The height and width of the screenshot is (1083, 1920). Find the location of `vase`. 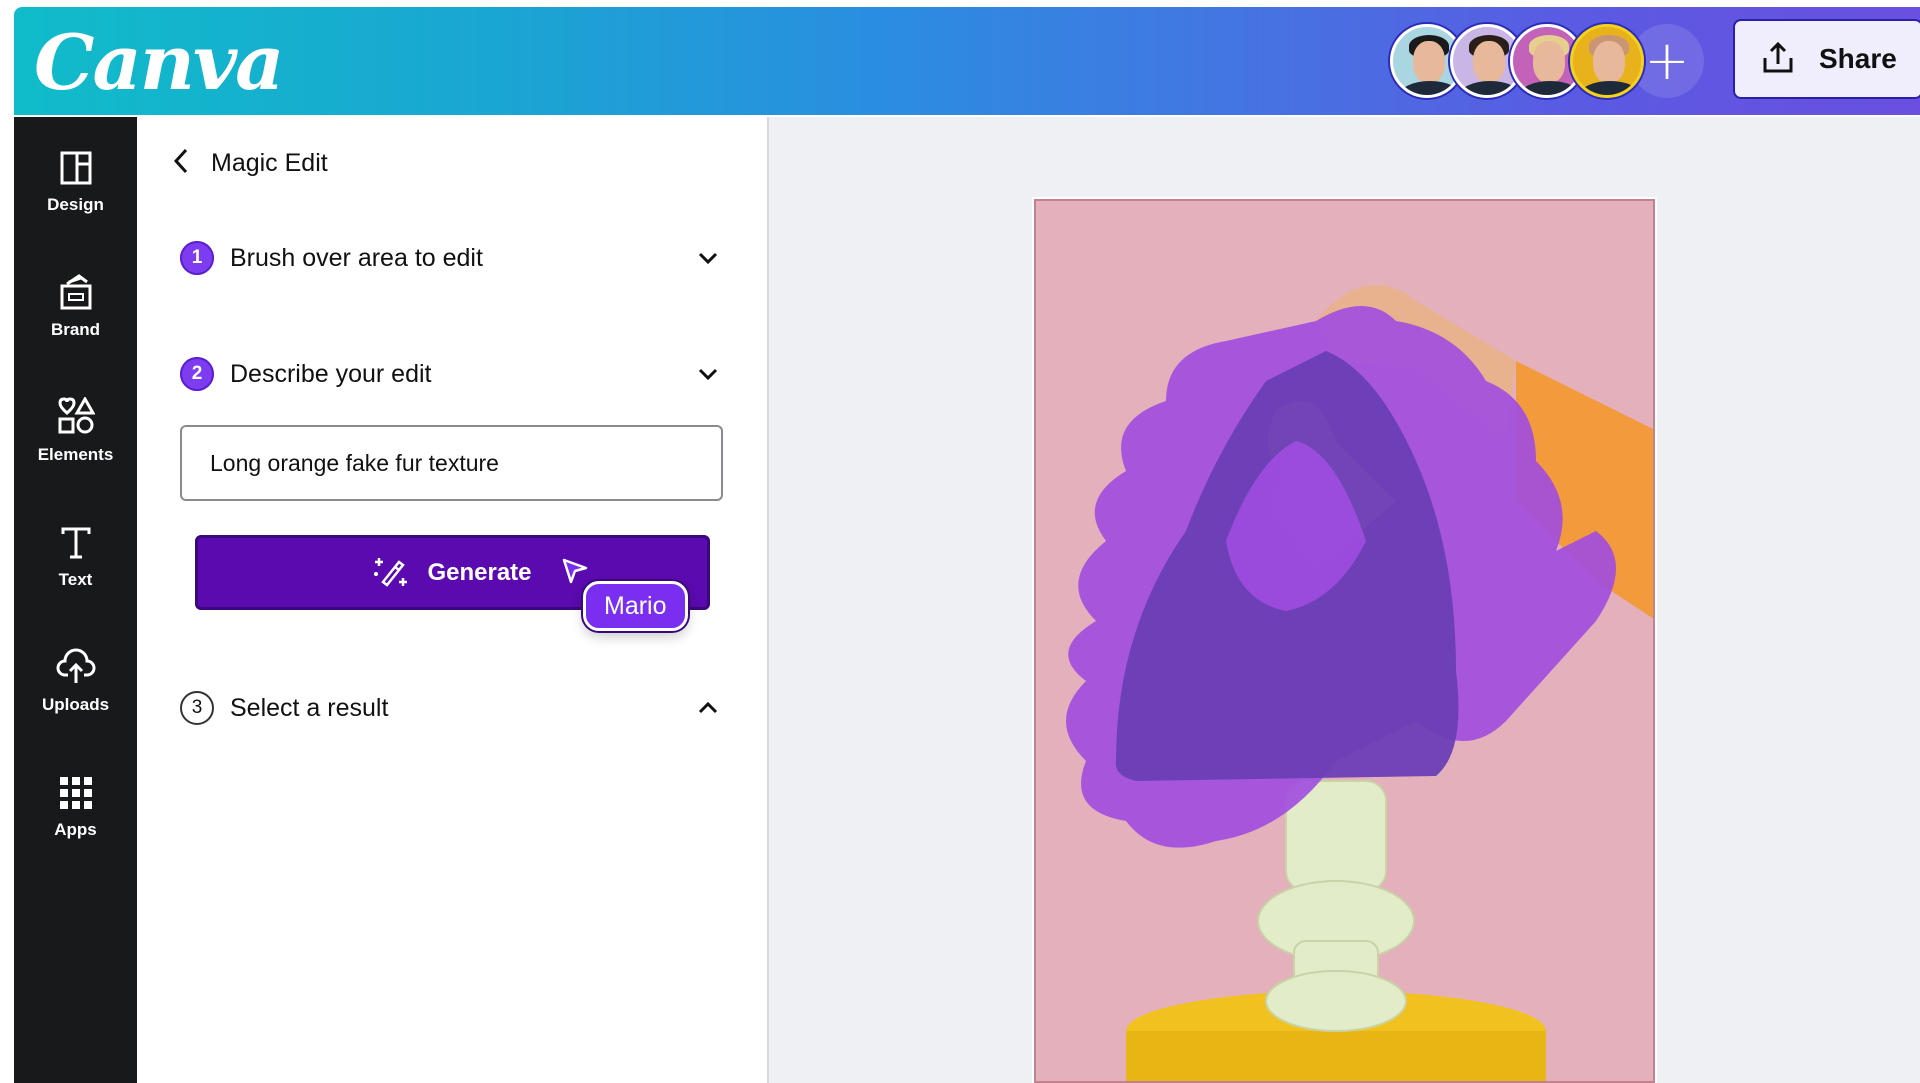

vase is located at coordinates (1336, 906).